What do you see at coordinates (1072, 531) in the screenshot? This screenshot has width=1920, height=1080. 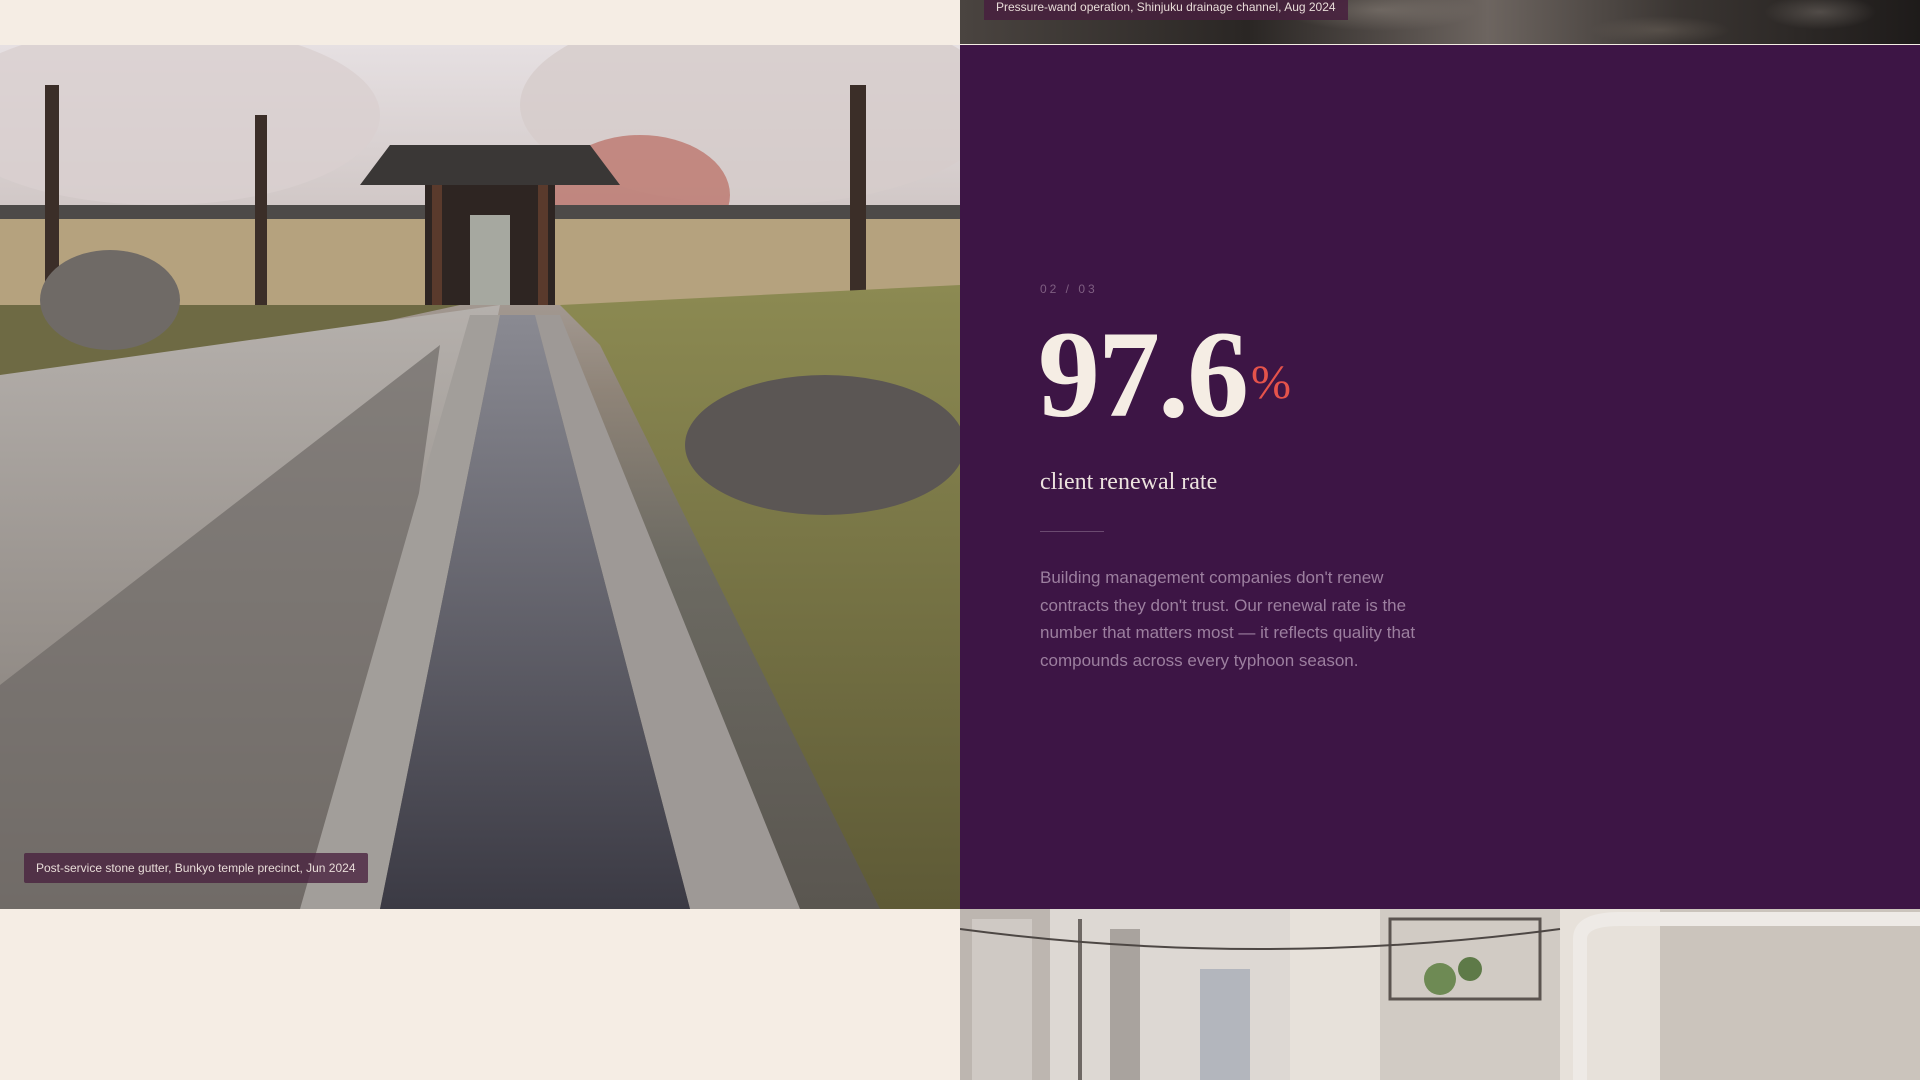 I see `divider` at bounding box center [1072, 531].